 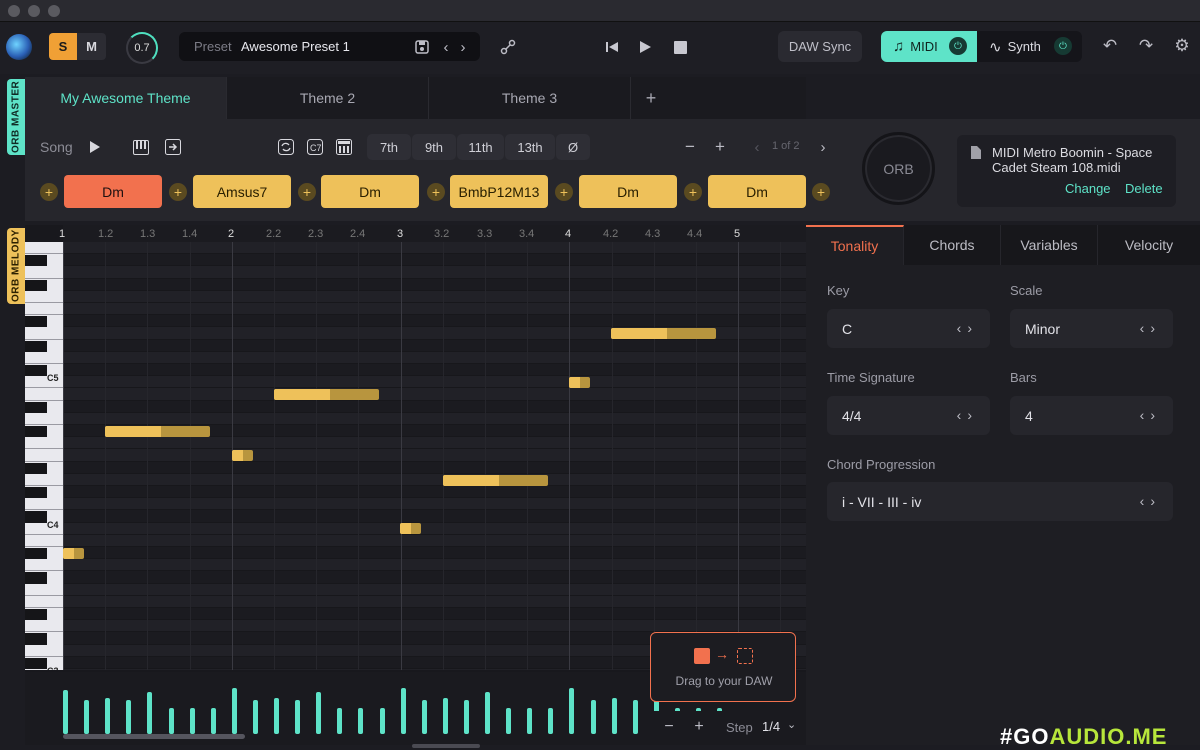 What do you see at coordinates (389, 147) in the screenshot?
I see `extension-7th-button: 7th` at bounding box center [389, 147].